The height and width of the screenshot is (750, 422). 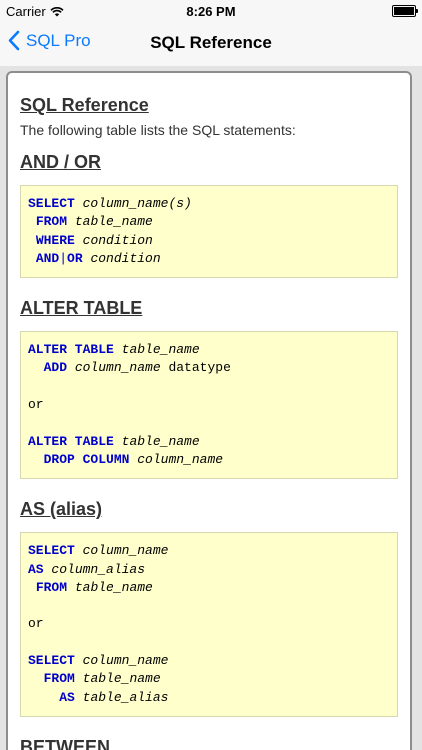 What do you see at coordinates (63, 258) in the screenshot?
I see `code-text: |` at bounding box center [63, 258].